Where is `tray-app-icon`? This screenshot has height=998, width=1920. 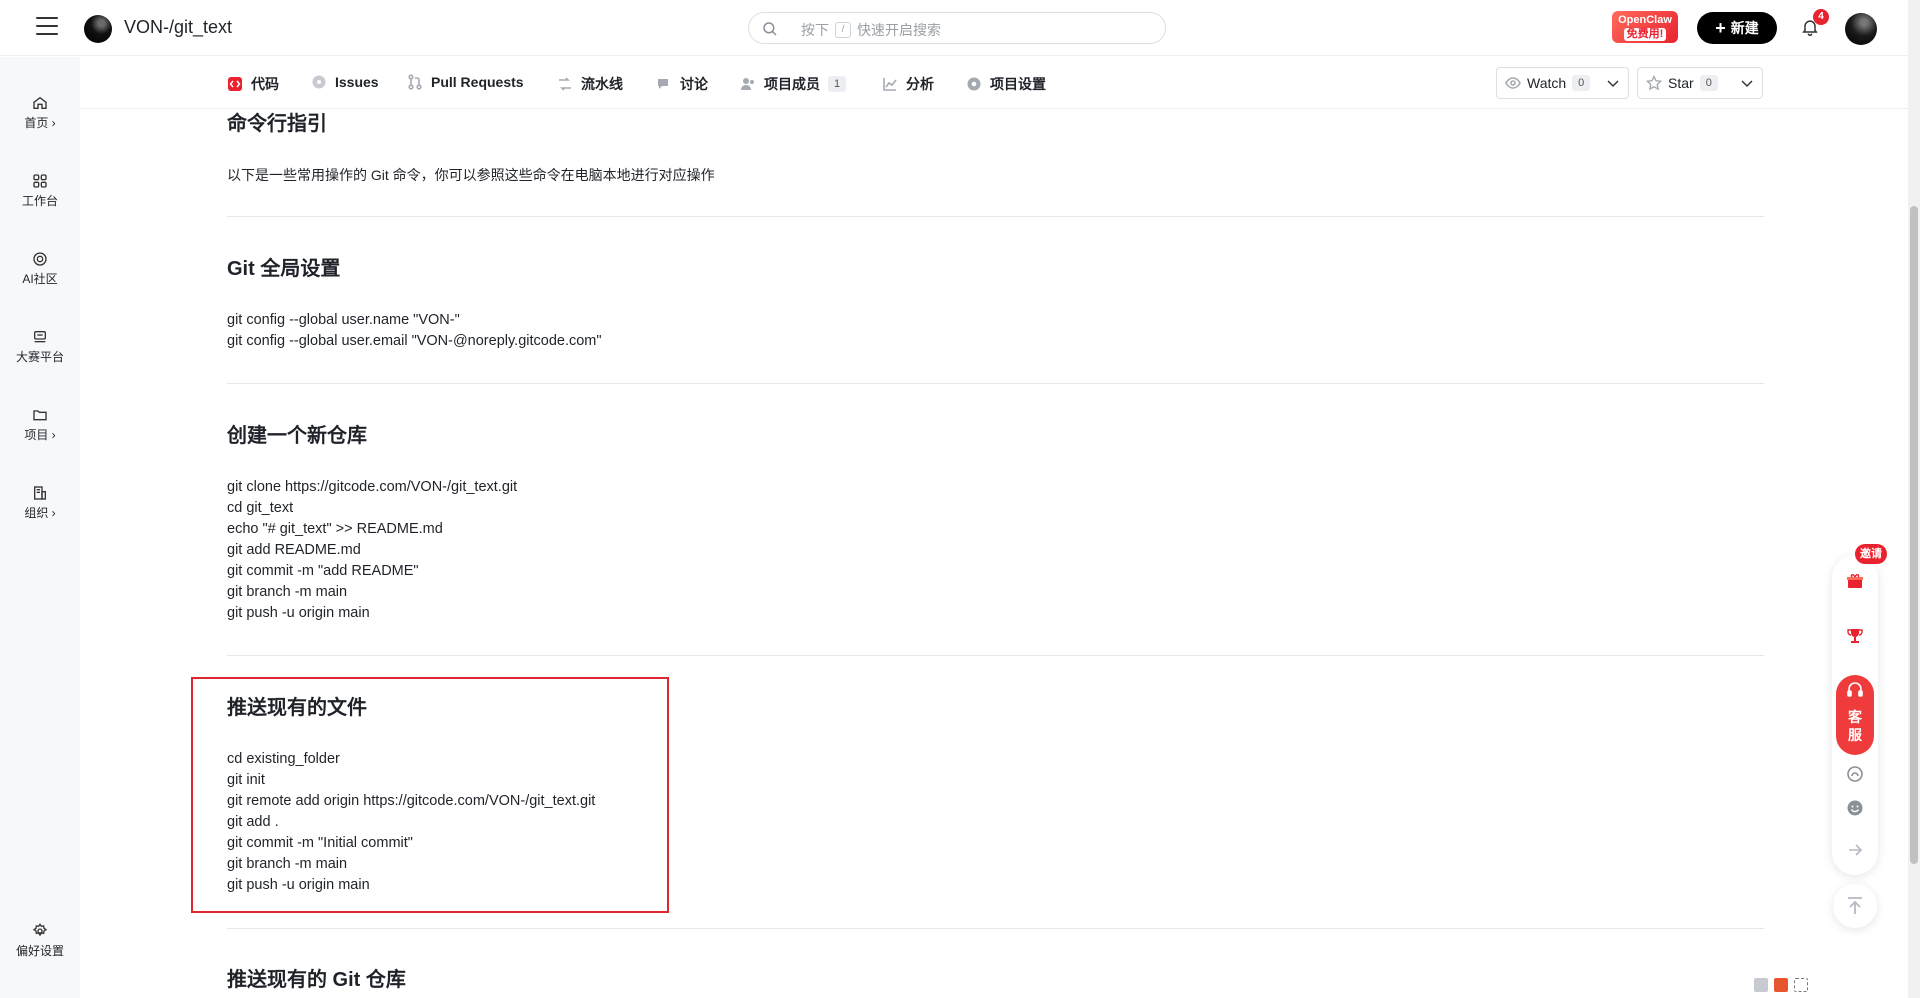 tray-app-icon is located at coordinates (1761, 985).